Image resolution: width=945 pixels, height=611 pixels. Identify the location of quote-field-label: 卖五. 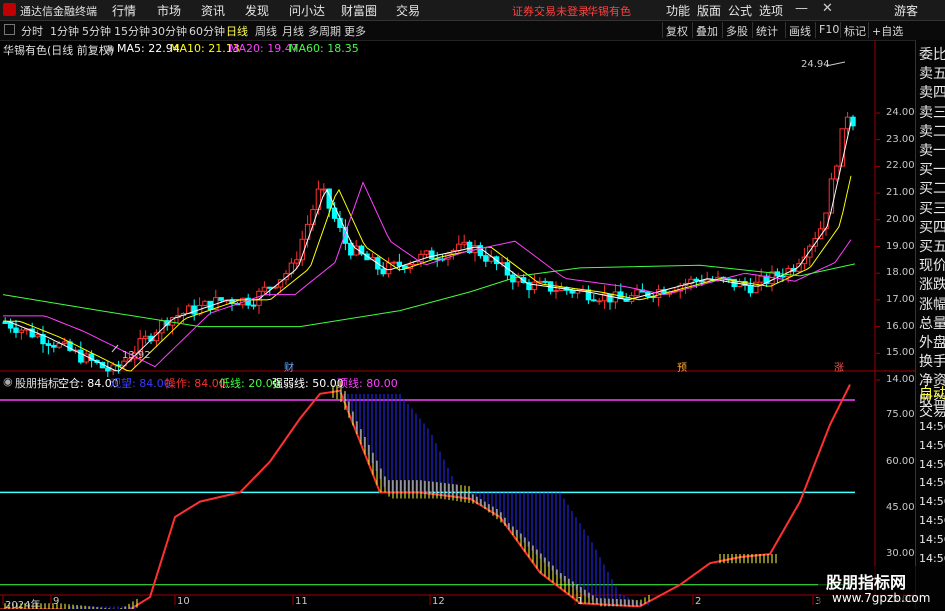
(932, 74).